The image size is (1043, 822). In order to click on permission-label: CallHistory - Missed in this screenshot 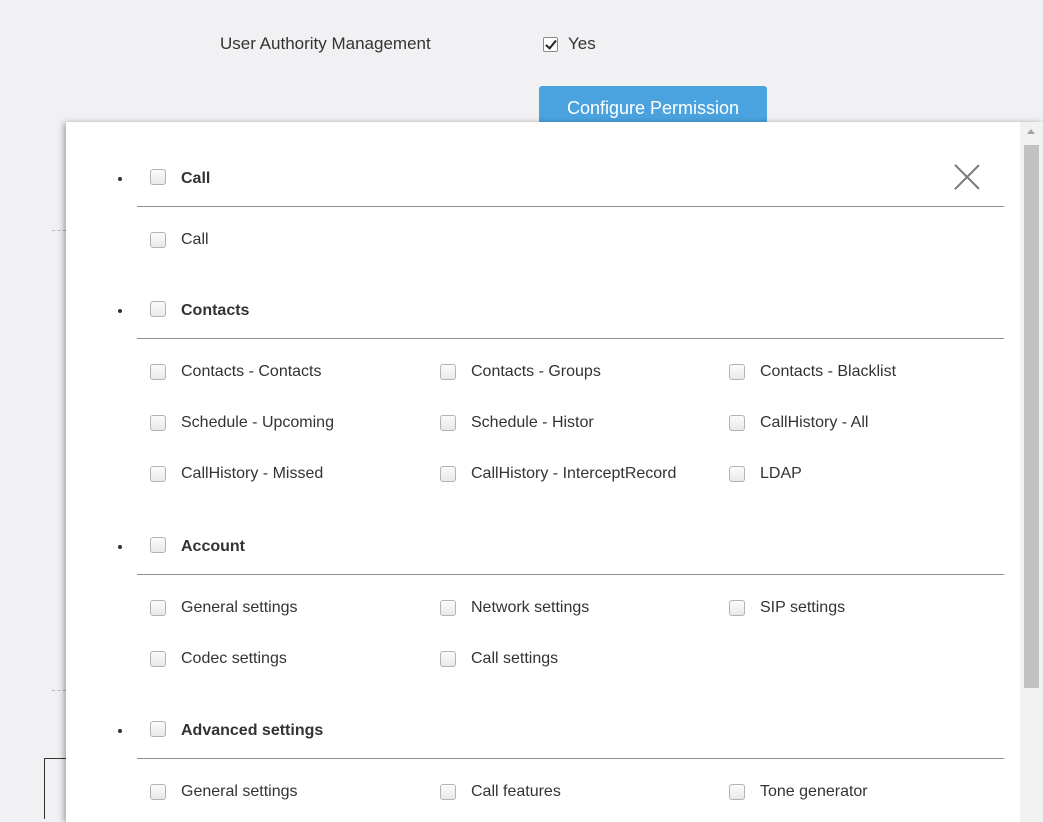, I will do `click(252, 473)`.